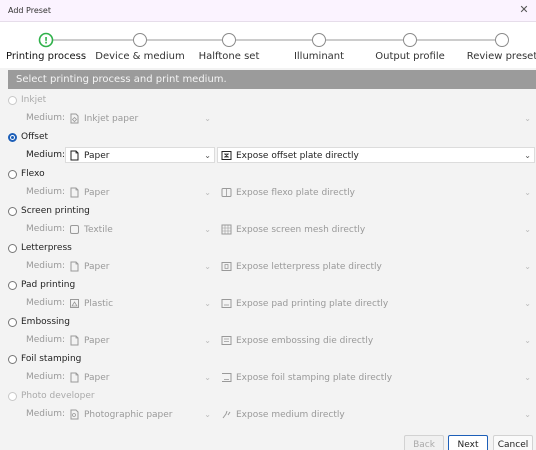  What do you see at coordinates (99, 304) in the screenshot?
I see `medium-value: Plastic` at bounding box center [99, 304].